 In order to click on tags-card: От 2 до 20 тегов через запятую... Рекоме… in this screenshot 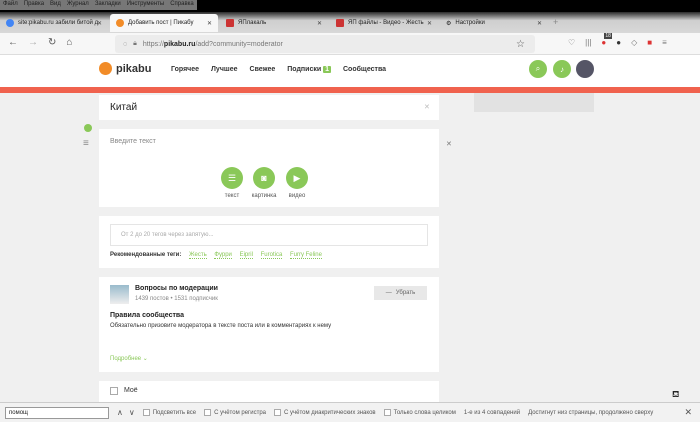, I will do `click(269, 242)`.